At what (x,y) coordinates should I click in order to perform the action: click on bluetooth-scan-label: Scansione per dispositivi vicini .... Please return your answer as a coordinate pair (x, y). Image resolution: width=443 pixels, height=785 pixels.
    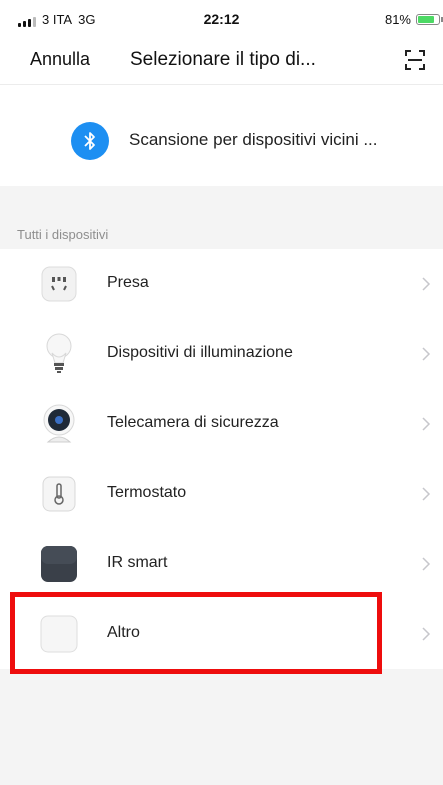
    Looking at the image, I should click on (253, 139).